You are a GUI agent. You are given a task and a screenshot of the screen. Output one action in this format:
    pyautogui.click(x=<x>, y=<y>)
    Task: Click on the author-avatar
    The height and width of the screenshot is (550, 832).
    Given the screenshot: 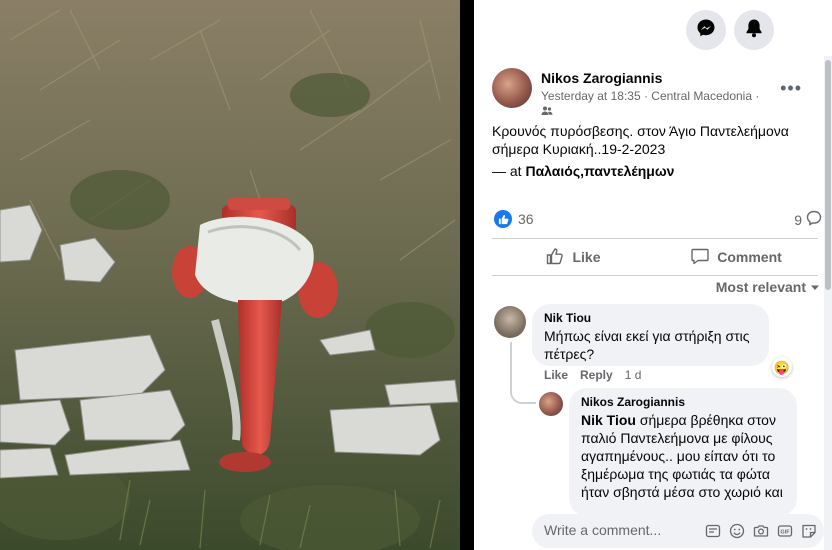 What is the action you would take?
    pyautogui.click(x=512, y=88)
    